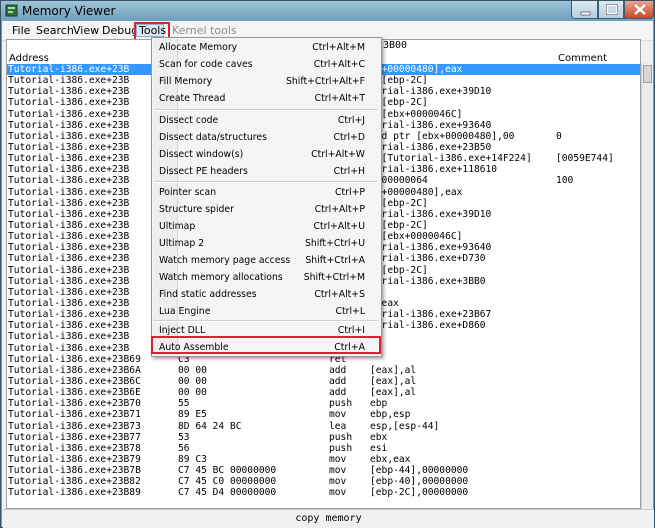 The image size is (655, 528). Describe the element at coordinates (266, 82) in the screenshot. I see `menu-item-fill-memory: Fill Memory Shift+Ctrl+Alt+F` at that location.